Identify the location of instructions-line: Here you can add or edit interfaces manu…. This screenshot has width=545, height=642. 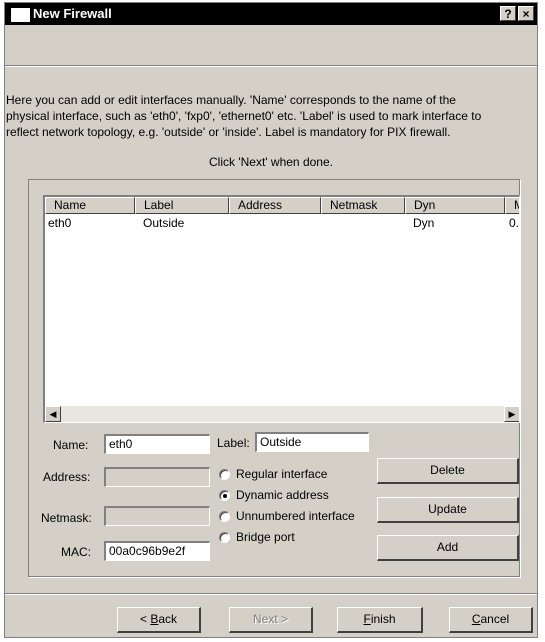
(231, 100).